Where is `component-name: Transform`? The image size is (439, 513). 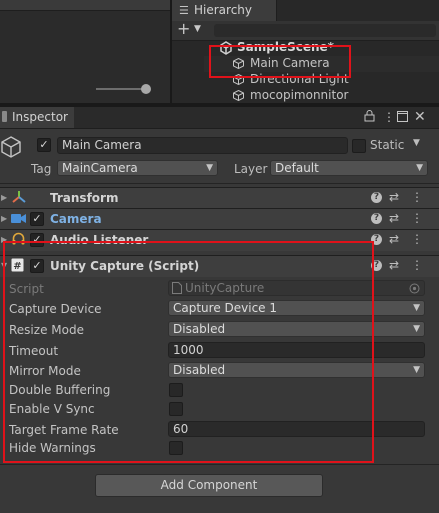 component-name: Transform is located at coordinates (84, 198).